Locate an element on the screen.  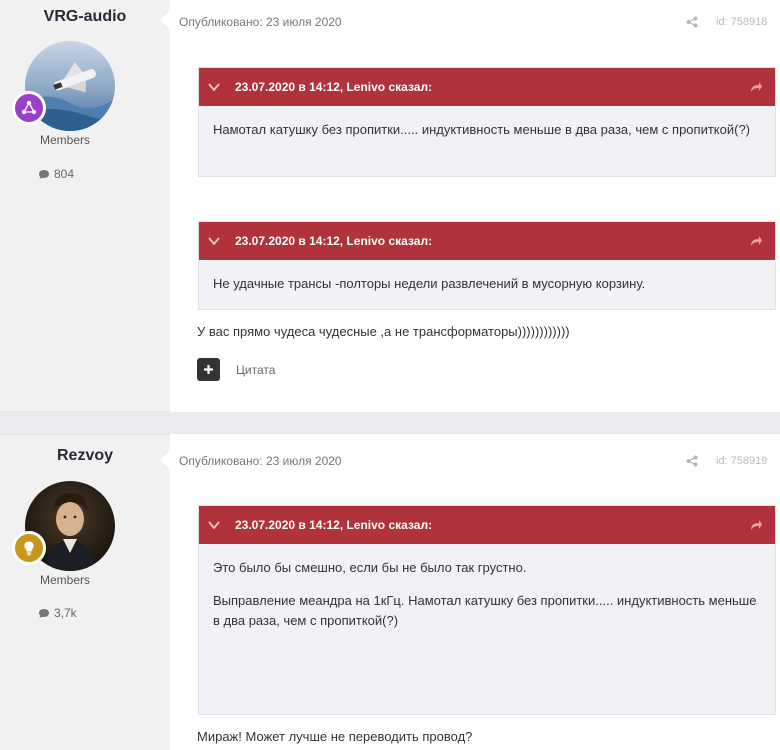
author-panel: Rezvoy Members 3,7k is located at coordinates (85, 592).